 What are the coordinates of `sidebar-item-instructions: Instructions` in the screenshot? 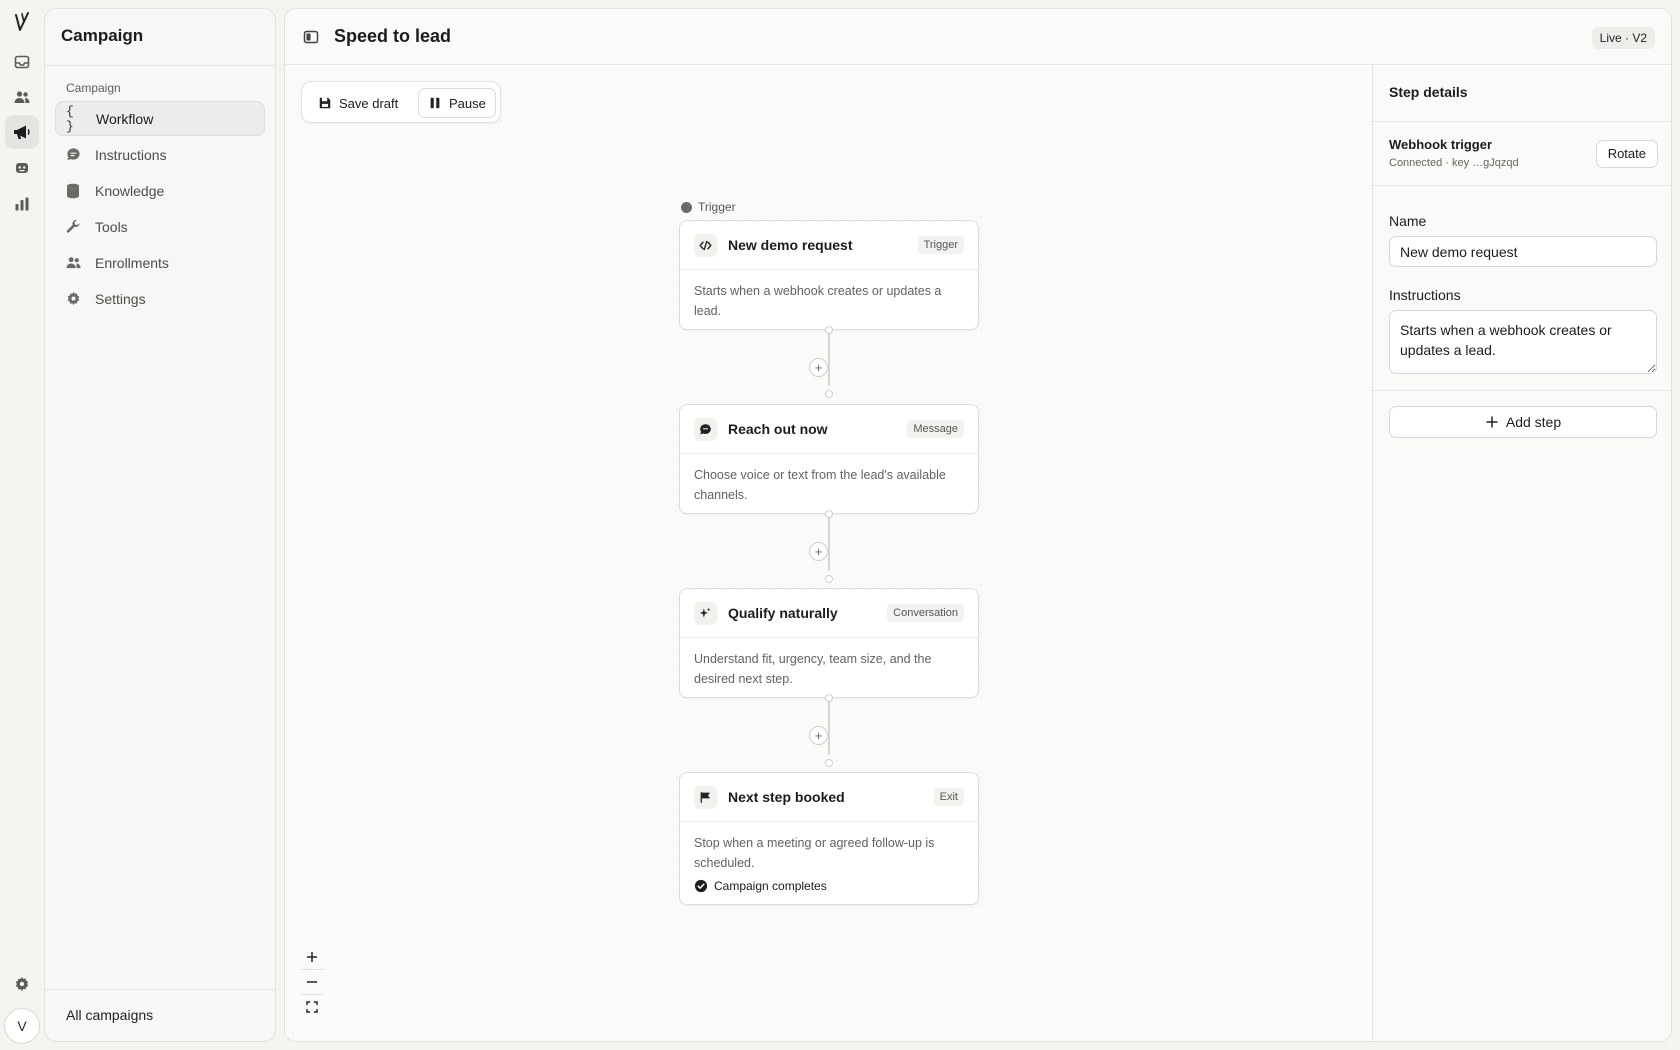 It's located at (160, 154).